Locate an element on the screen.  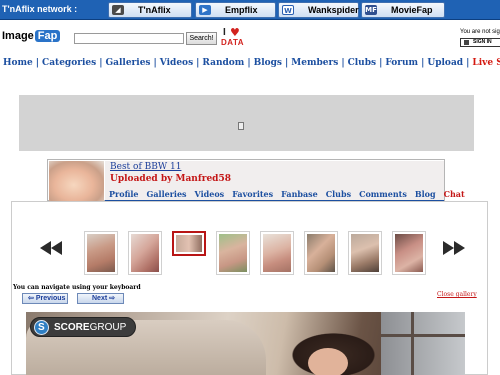
uploader-avatar is located at coordinates (76, 181).